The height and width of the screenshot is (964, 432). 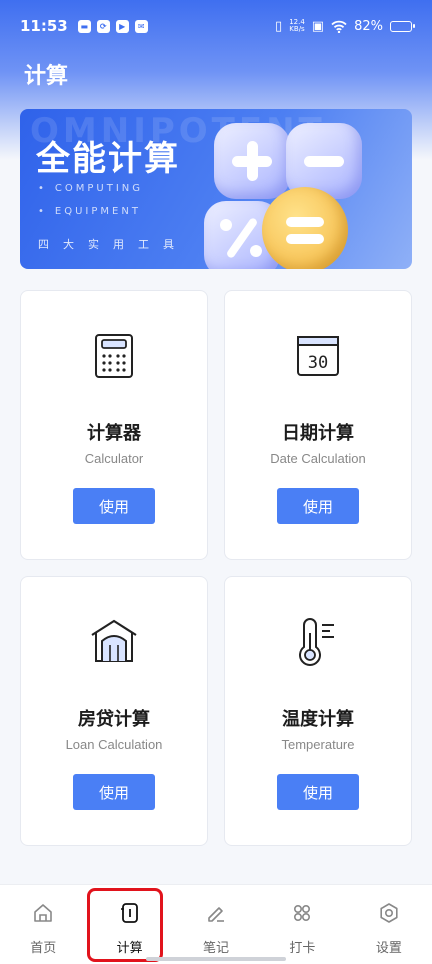 I want to click on calculator-keys-illustration, so click(x=304, y=194).